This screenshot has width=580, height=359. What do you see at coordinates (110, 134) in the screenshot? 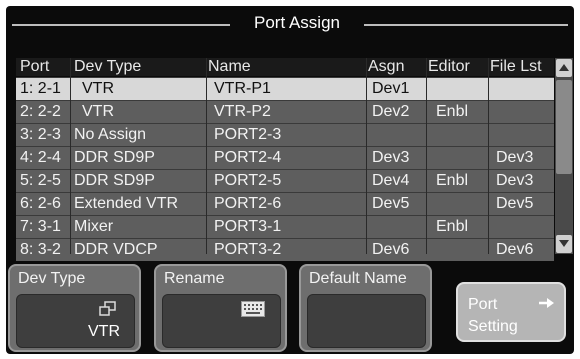
I see `cell-dev-type: No Assign` at bounding box center [110, 134].